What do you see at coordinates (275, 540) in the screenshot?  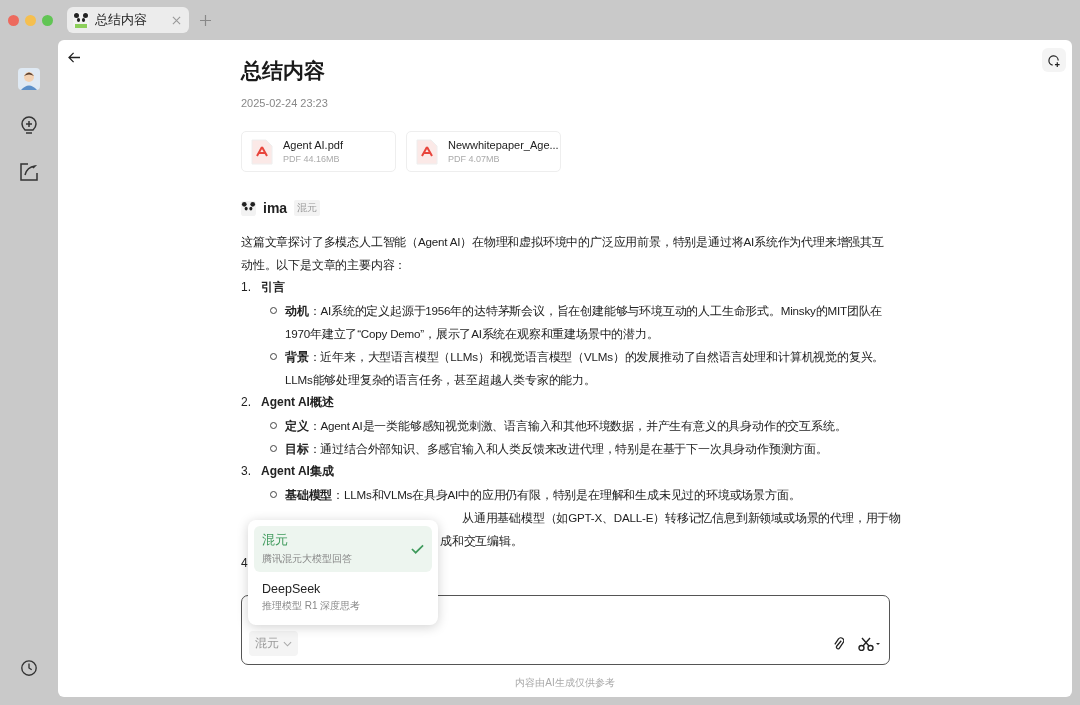 I see `model-name: 混元` at bounding box center [275, 540].